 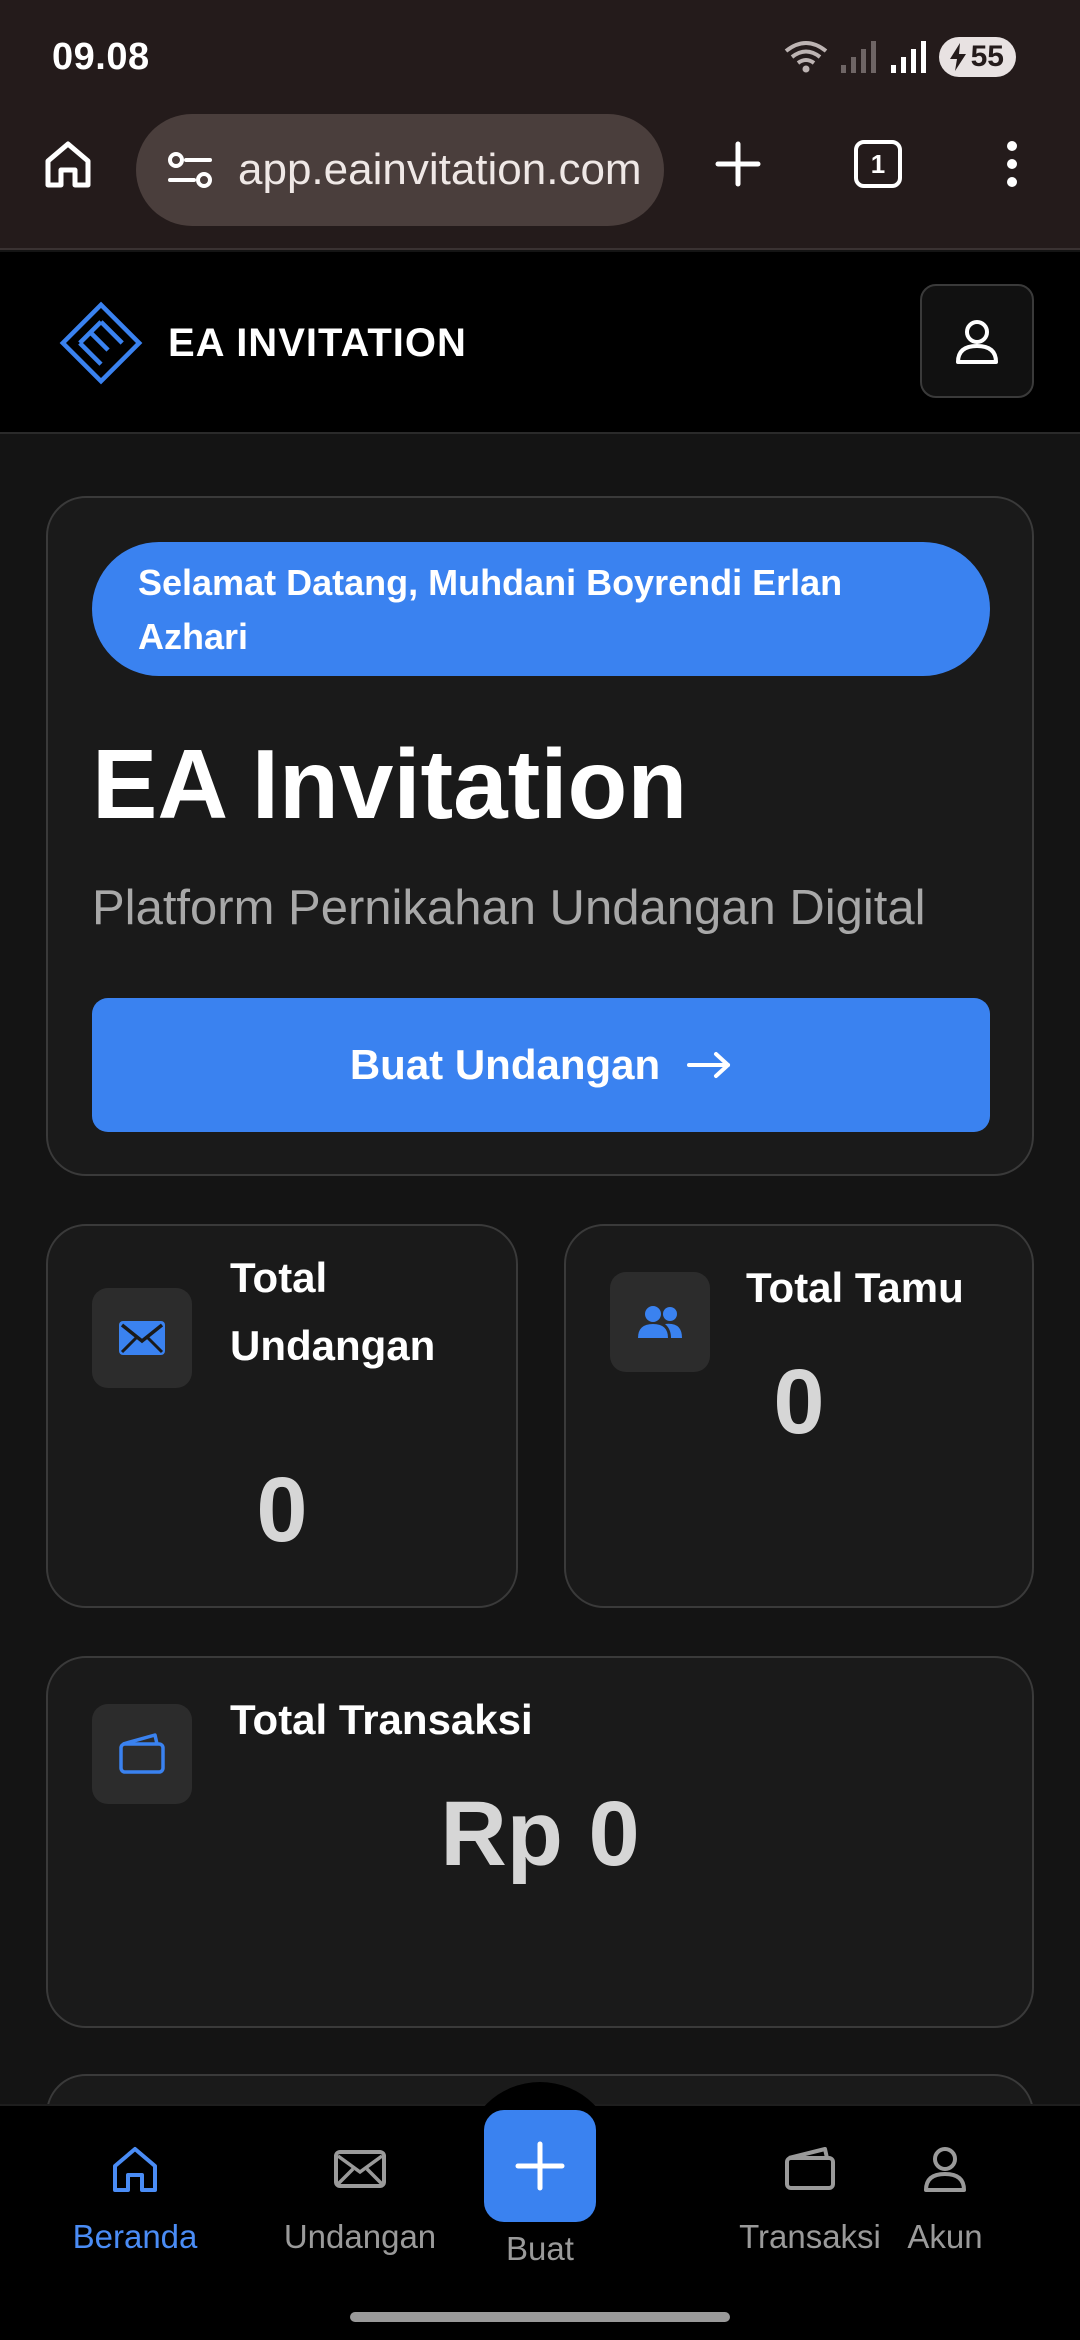 I want to click on status-time: 09.08, so click(x=101, y=57).